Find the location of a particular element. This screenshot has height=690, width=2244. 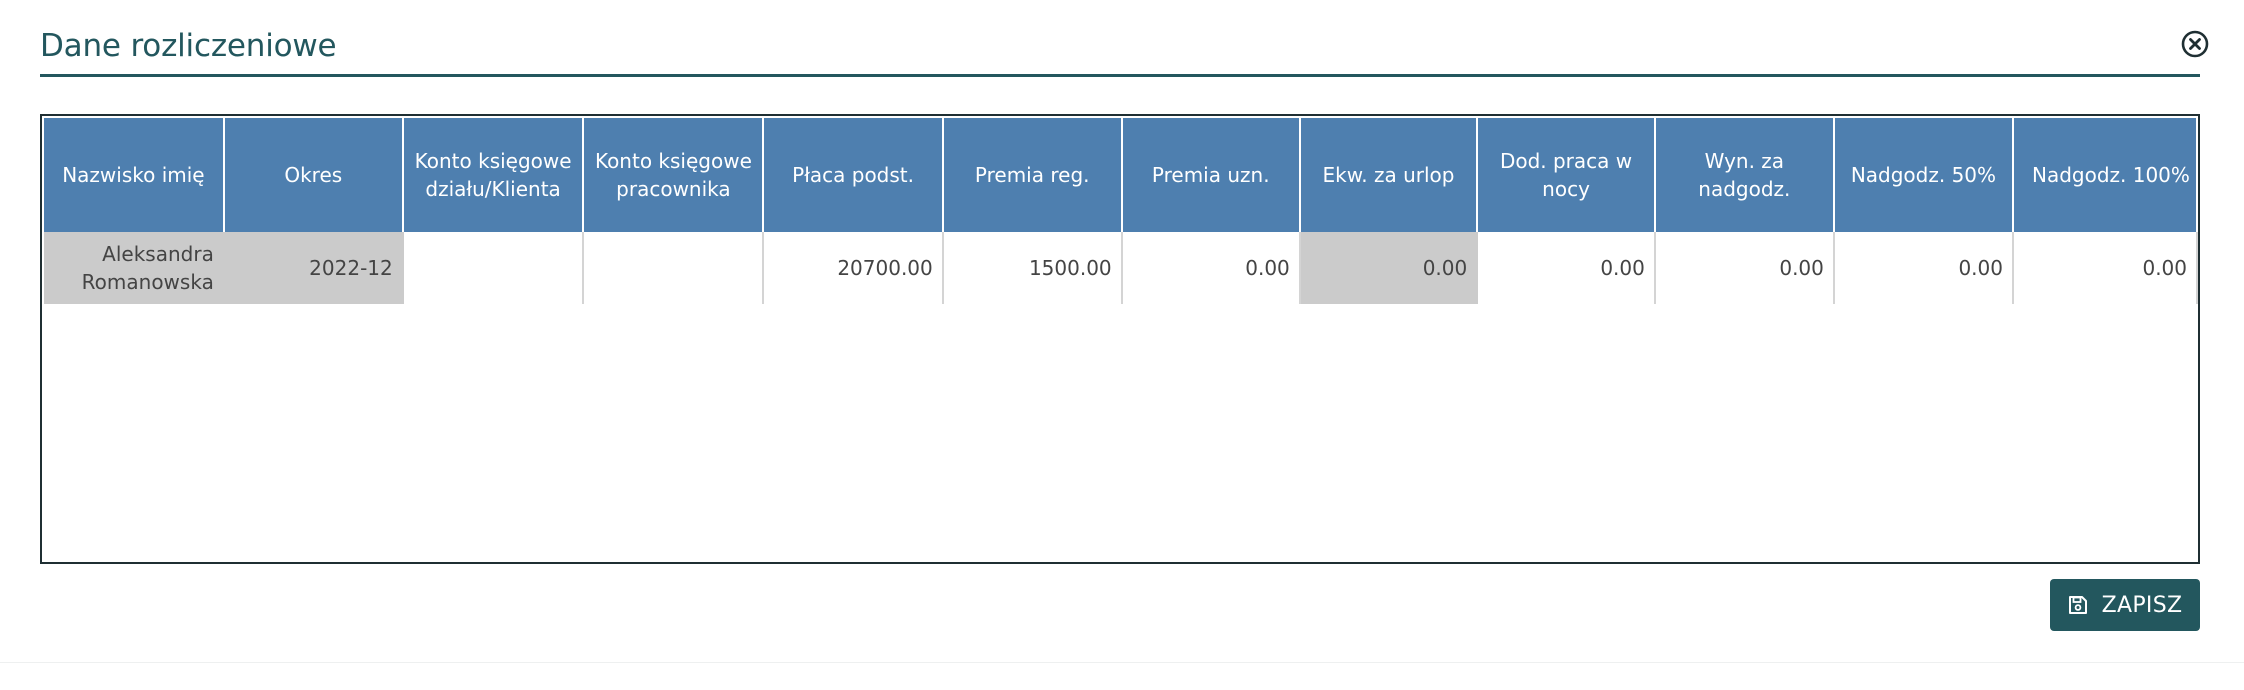

floppy-disk-icon is located at coordinates (2078, 605).